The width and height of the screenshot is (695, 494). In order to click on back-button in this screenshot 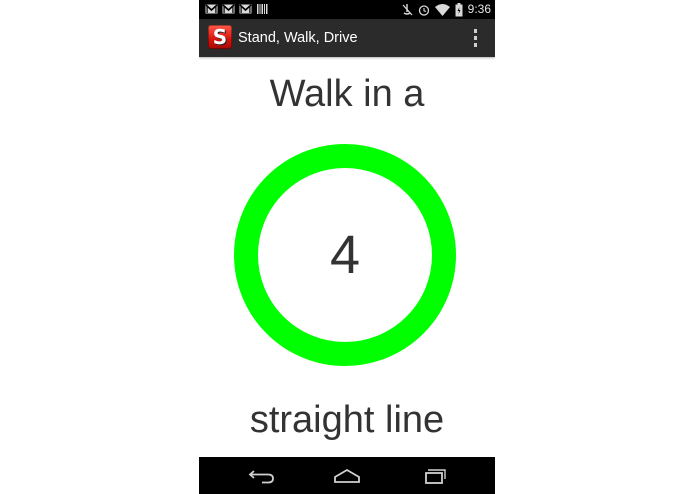, I will do `click(261, 475)`.